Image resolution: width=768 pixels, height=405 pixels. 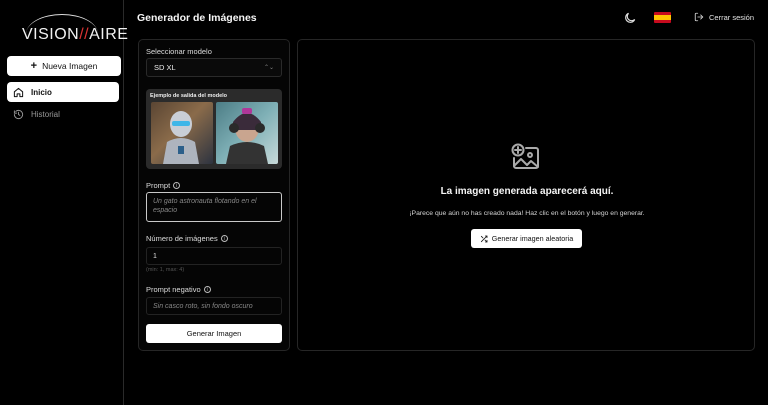 I want to click on theme-toggle-button, so click(x=630, y=18).